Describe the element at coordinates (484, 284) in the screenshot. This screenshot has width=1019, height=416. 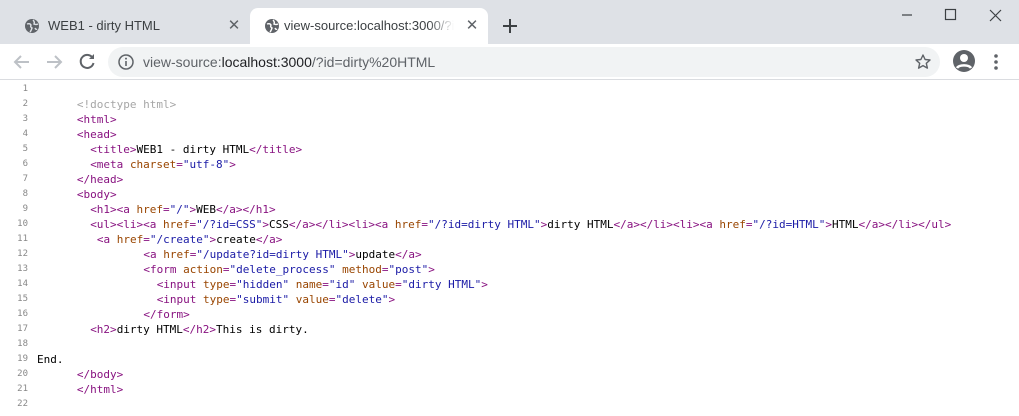
I see `token-tag: >` at that location.